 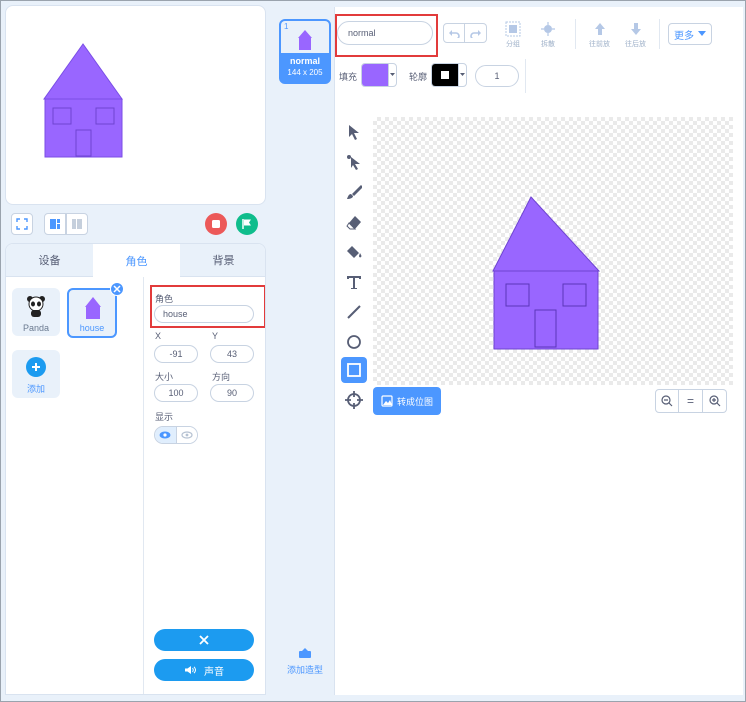 What do you see at coordinates (386, 35) in the screenshot?
I see `highlight-costume-name` at bounding box center [386, 35].